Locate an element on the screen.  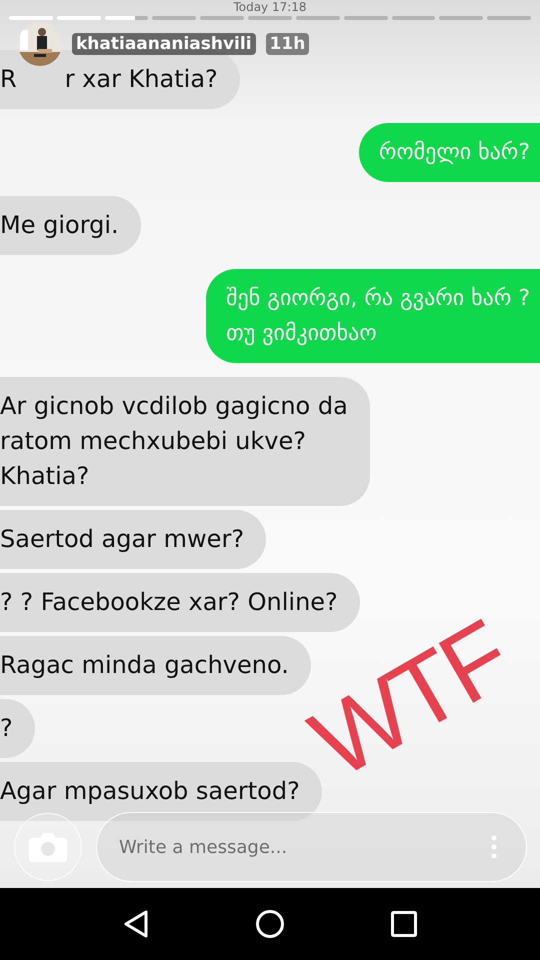
timestamp: Today 17:18 is located at coordinates (270, 7).